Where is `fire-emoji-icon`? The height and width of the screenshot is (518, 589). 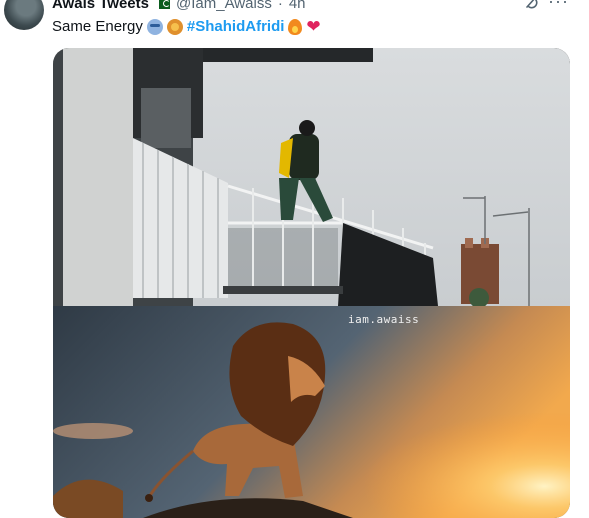
fire-emoji-icon is located at coordinates (295, 27).